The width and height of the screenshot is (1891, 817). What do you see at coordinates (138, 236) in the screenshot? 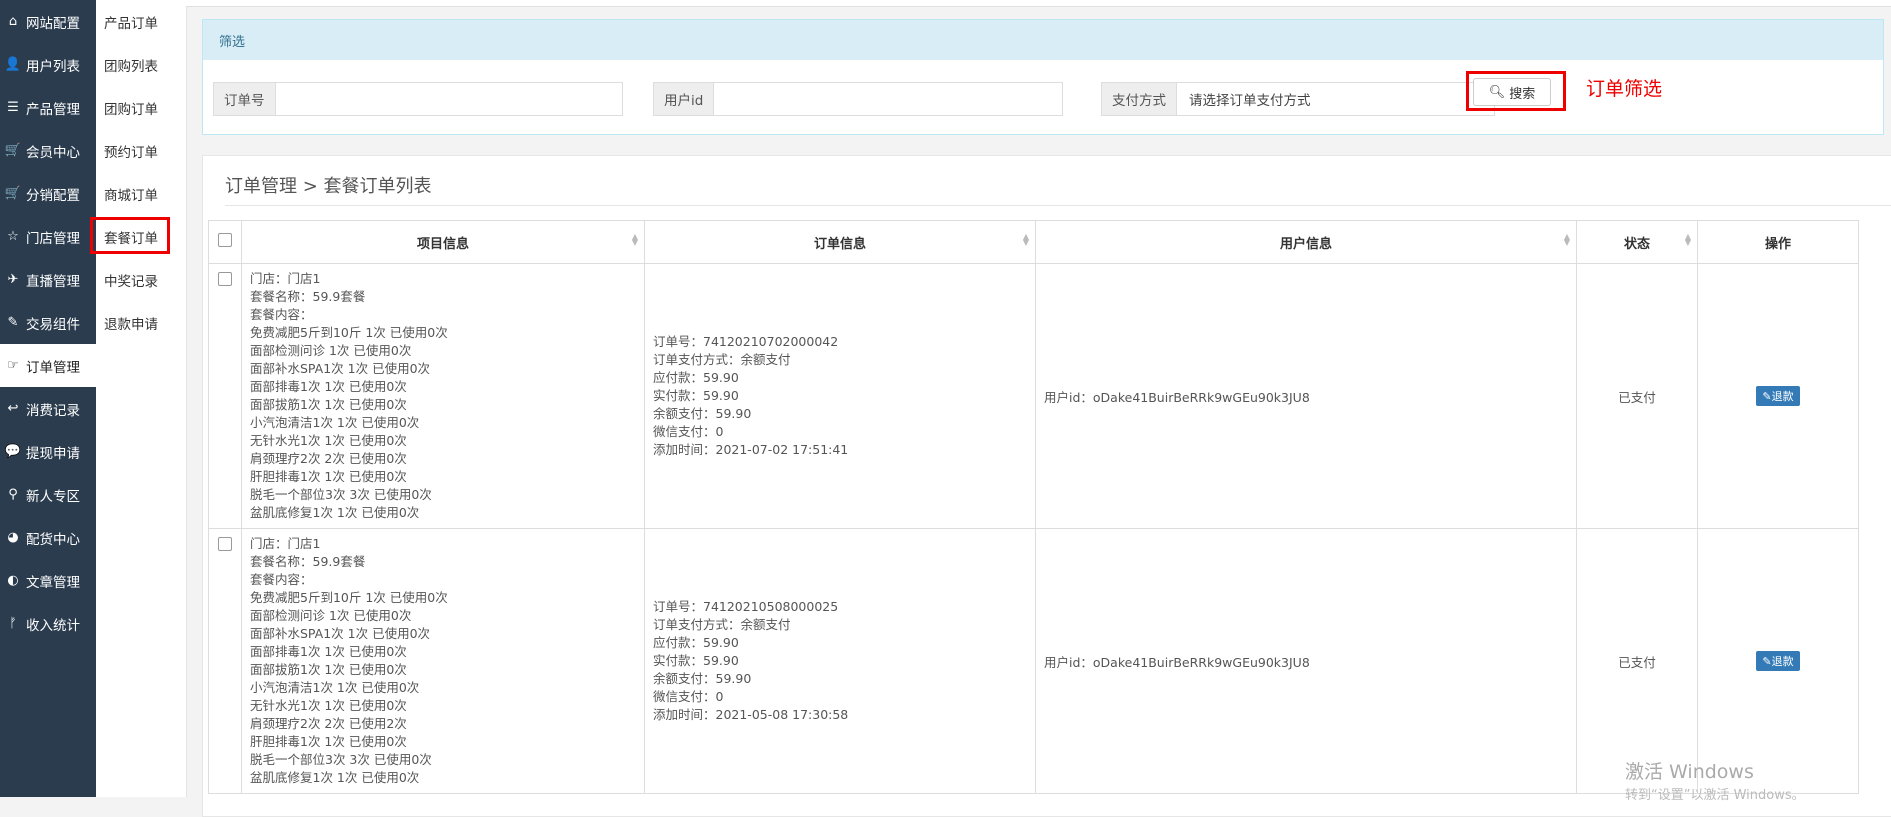
I see `subnav-item-5: 套餐订单` at bounding box center [138, 236].